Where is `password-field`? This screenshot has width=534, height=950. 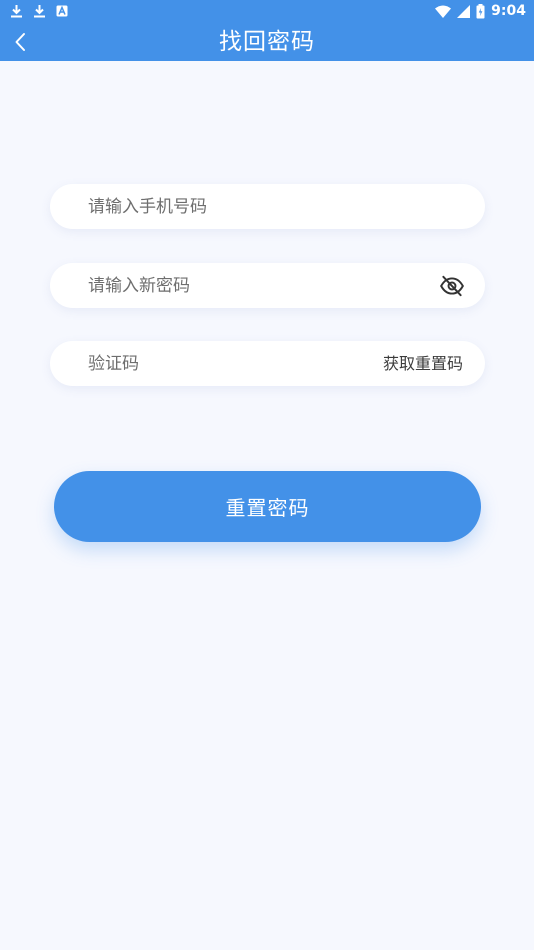
password-field is located at coordinates (267, 285).